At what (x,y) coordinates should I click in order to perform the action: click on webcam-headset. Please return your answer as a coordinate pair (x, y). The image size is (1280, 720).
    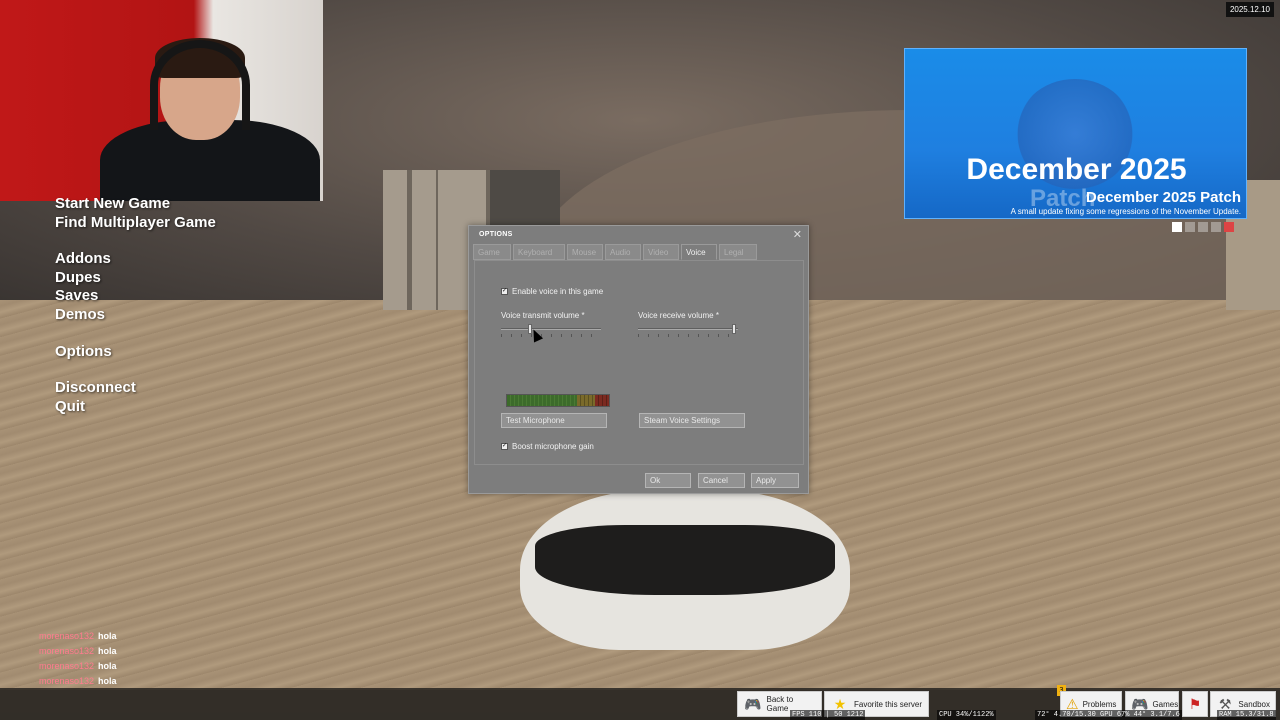
    Looking at the image, I should click on (200, 85).